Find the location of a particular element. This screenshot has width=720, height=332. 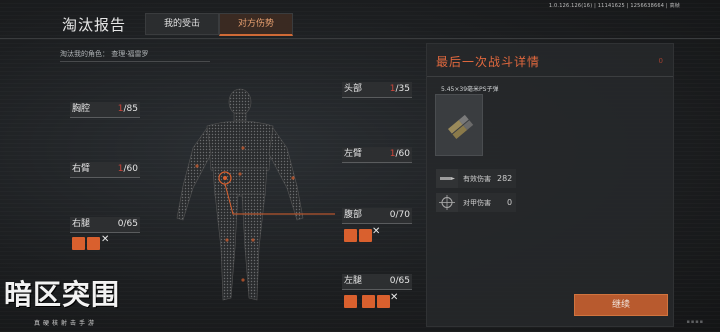

game-slogan: 真硬核射击手游 is located at coordinates (66, 323).